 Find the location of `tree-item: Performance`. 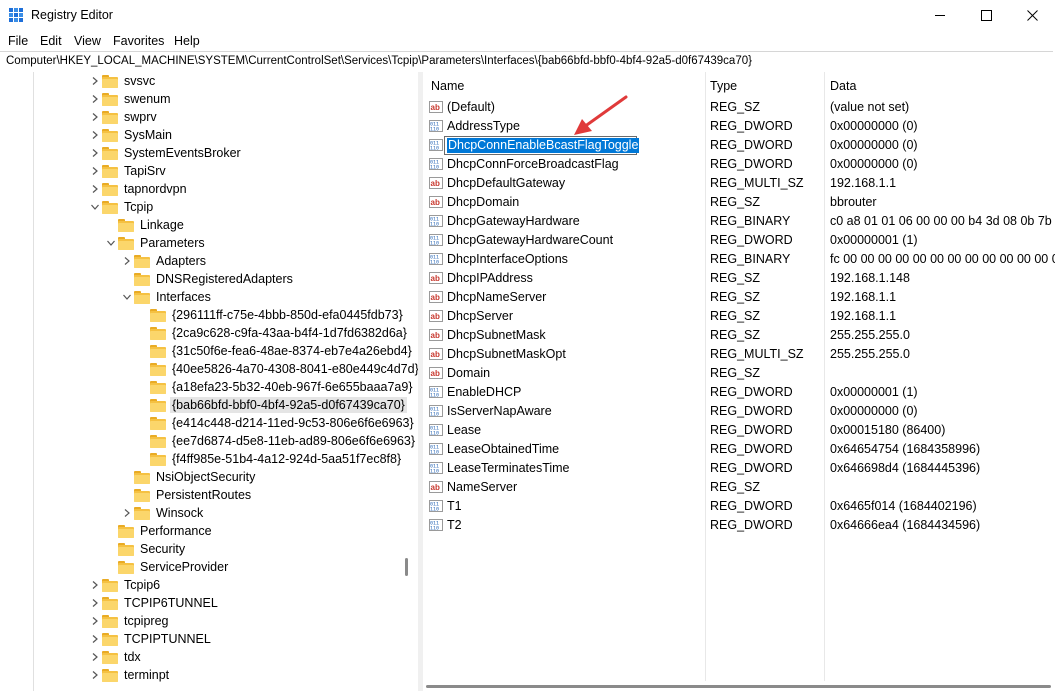

tree-item: Performance is located at coordinates (159, 531).